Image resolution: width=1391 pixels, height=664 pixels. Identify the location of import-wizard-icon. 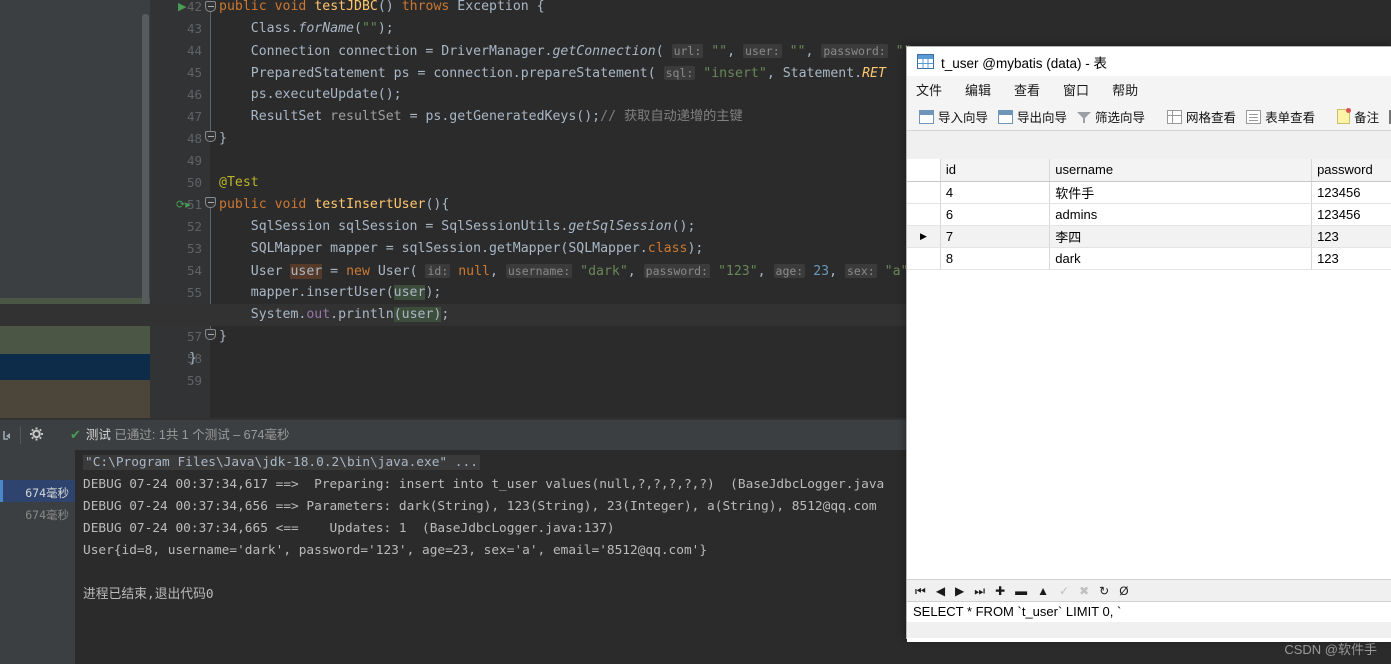
(926, 116).